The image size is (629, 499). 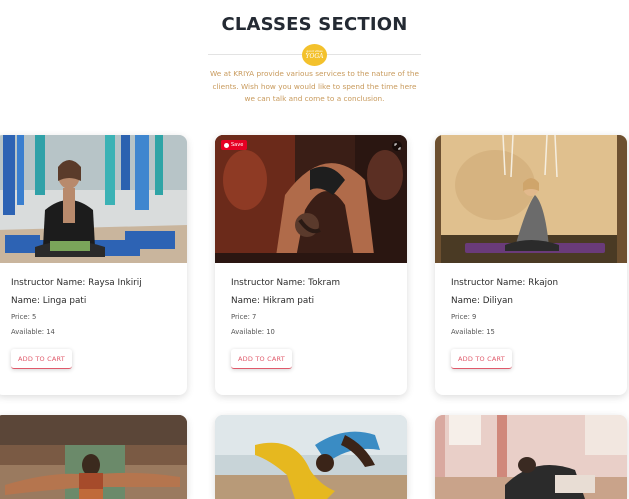 What do you see at coordinates (237, 145) in the screenshot?
I see `pinterest-save-label: Save` at bounding box center [237, 145].